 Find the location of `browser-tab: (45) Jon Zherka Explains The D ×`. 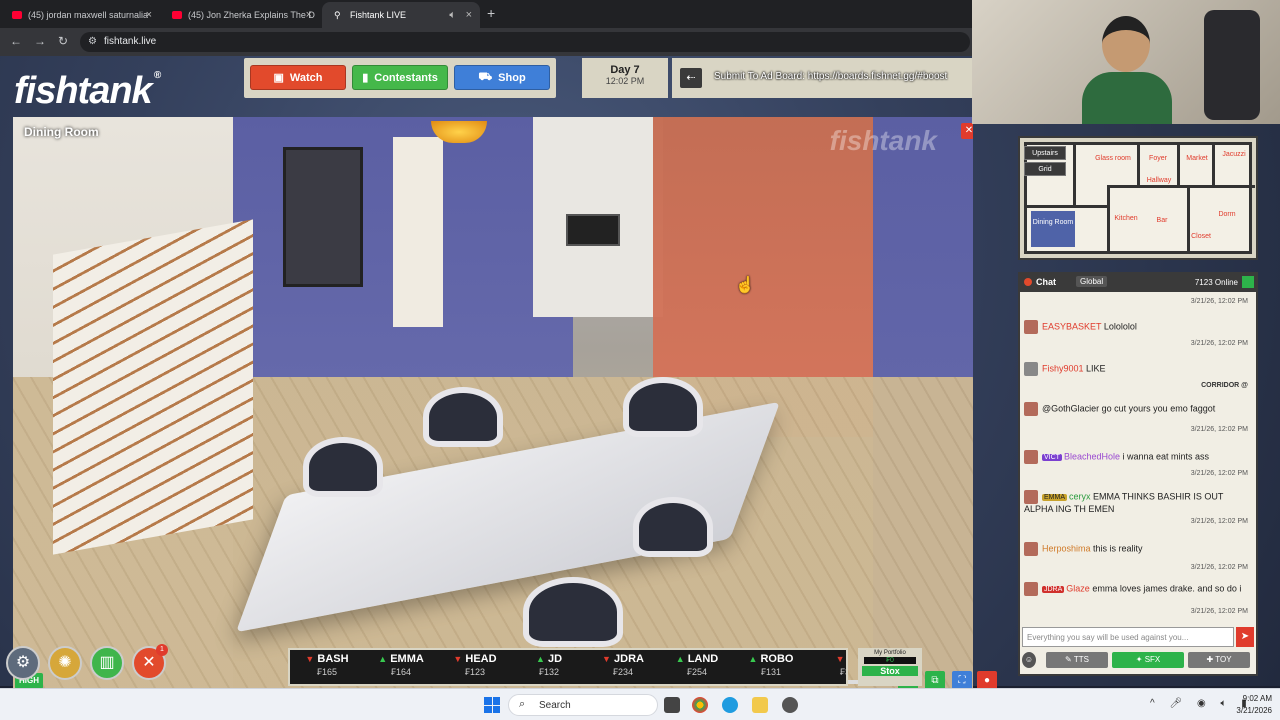

browser-tab: (45) Jon Zherka Explains The D × is located at coordinates (240, 15).